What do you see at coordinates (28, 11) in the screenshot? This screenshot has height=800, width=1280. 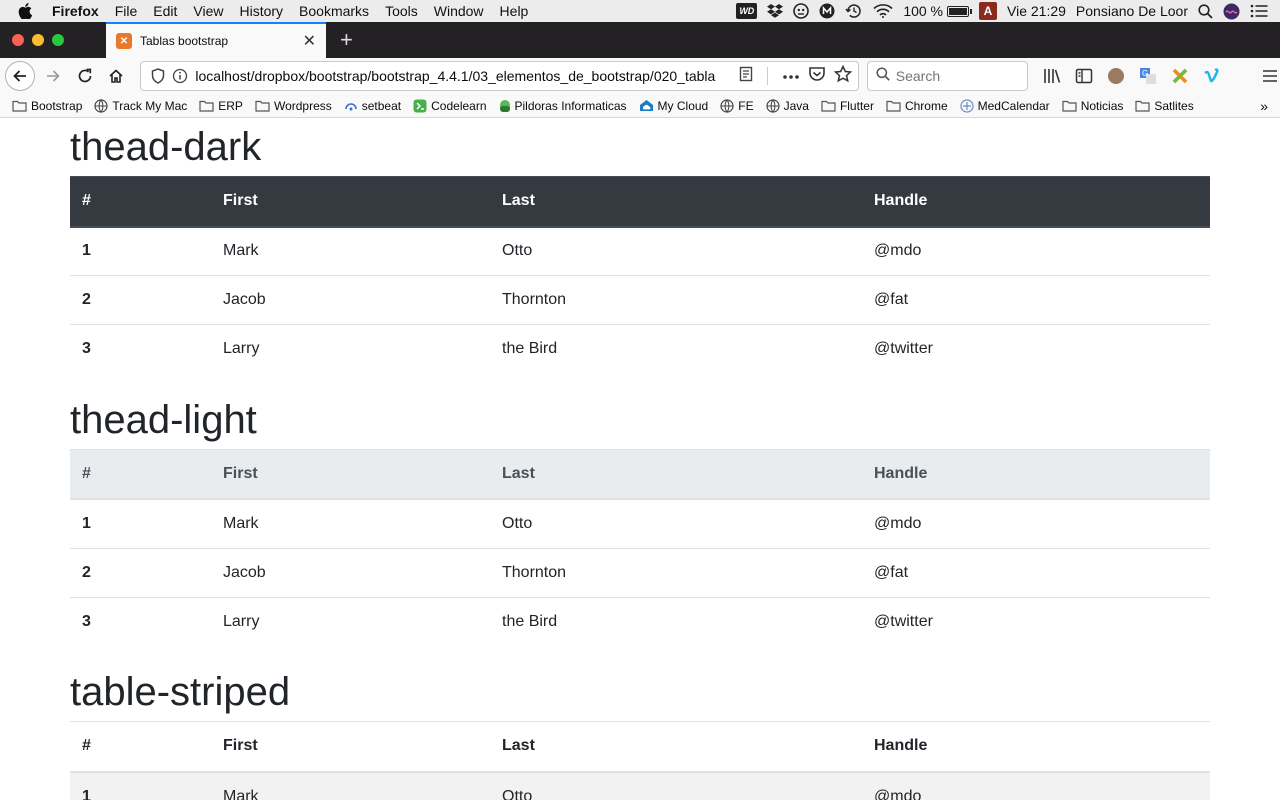 I see `apple-menu-icon` at bounding box center [28, 11].